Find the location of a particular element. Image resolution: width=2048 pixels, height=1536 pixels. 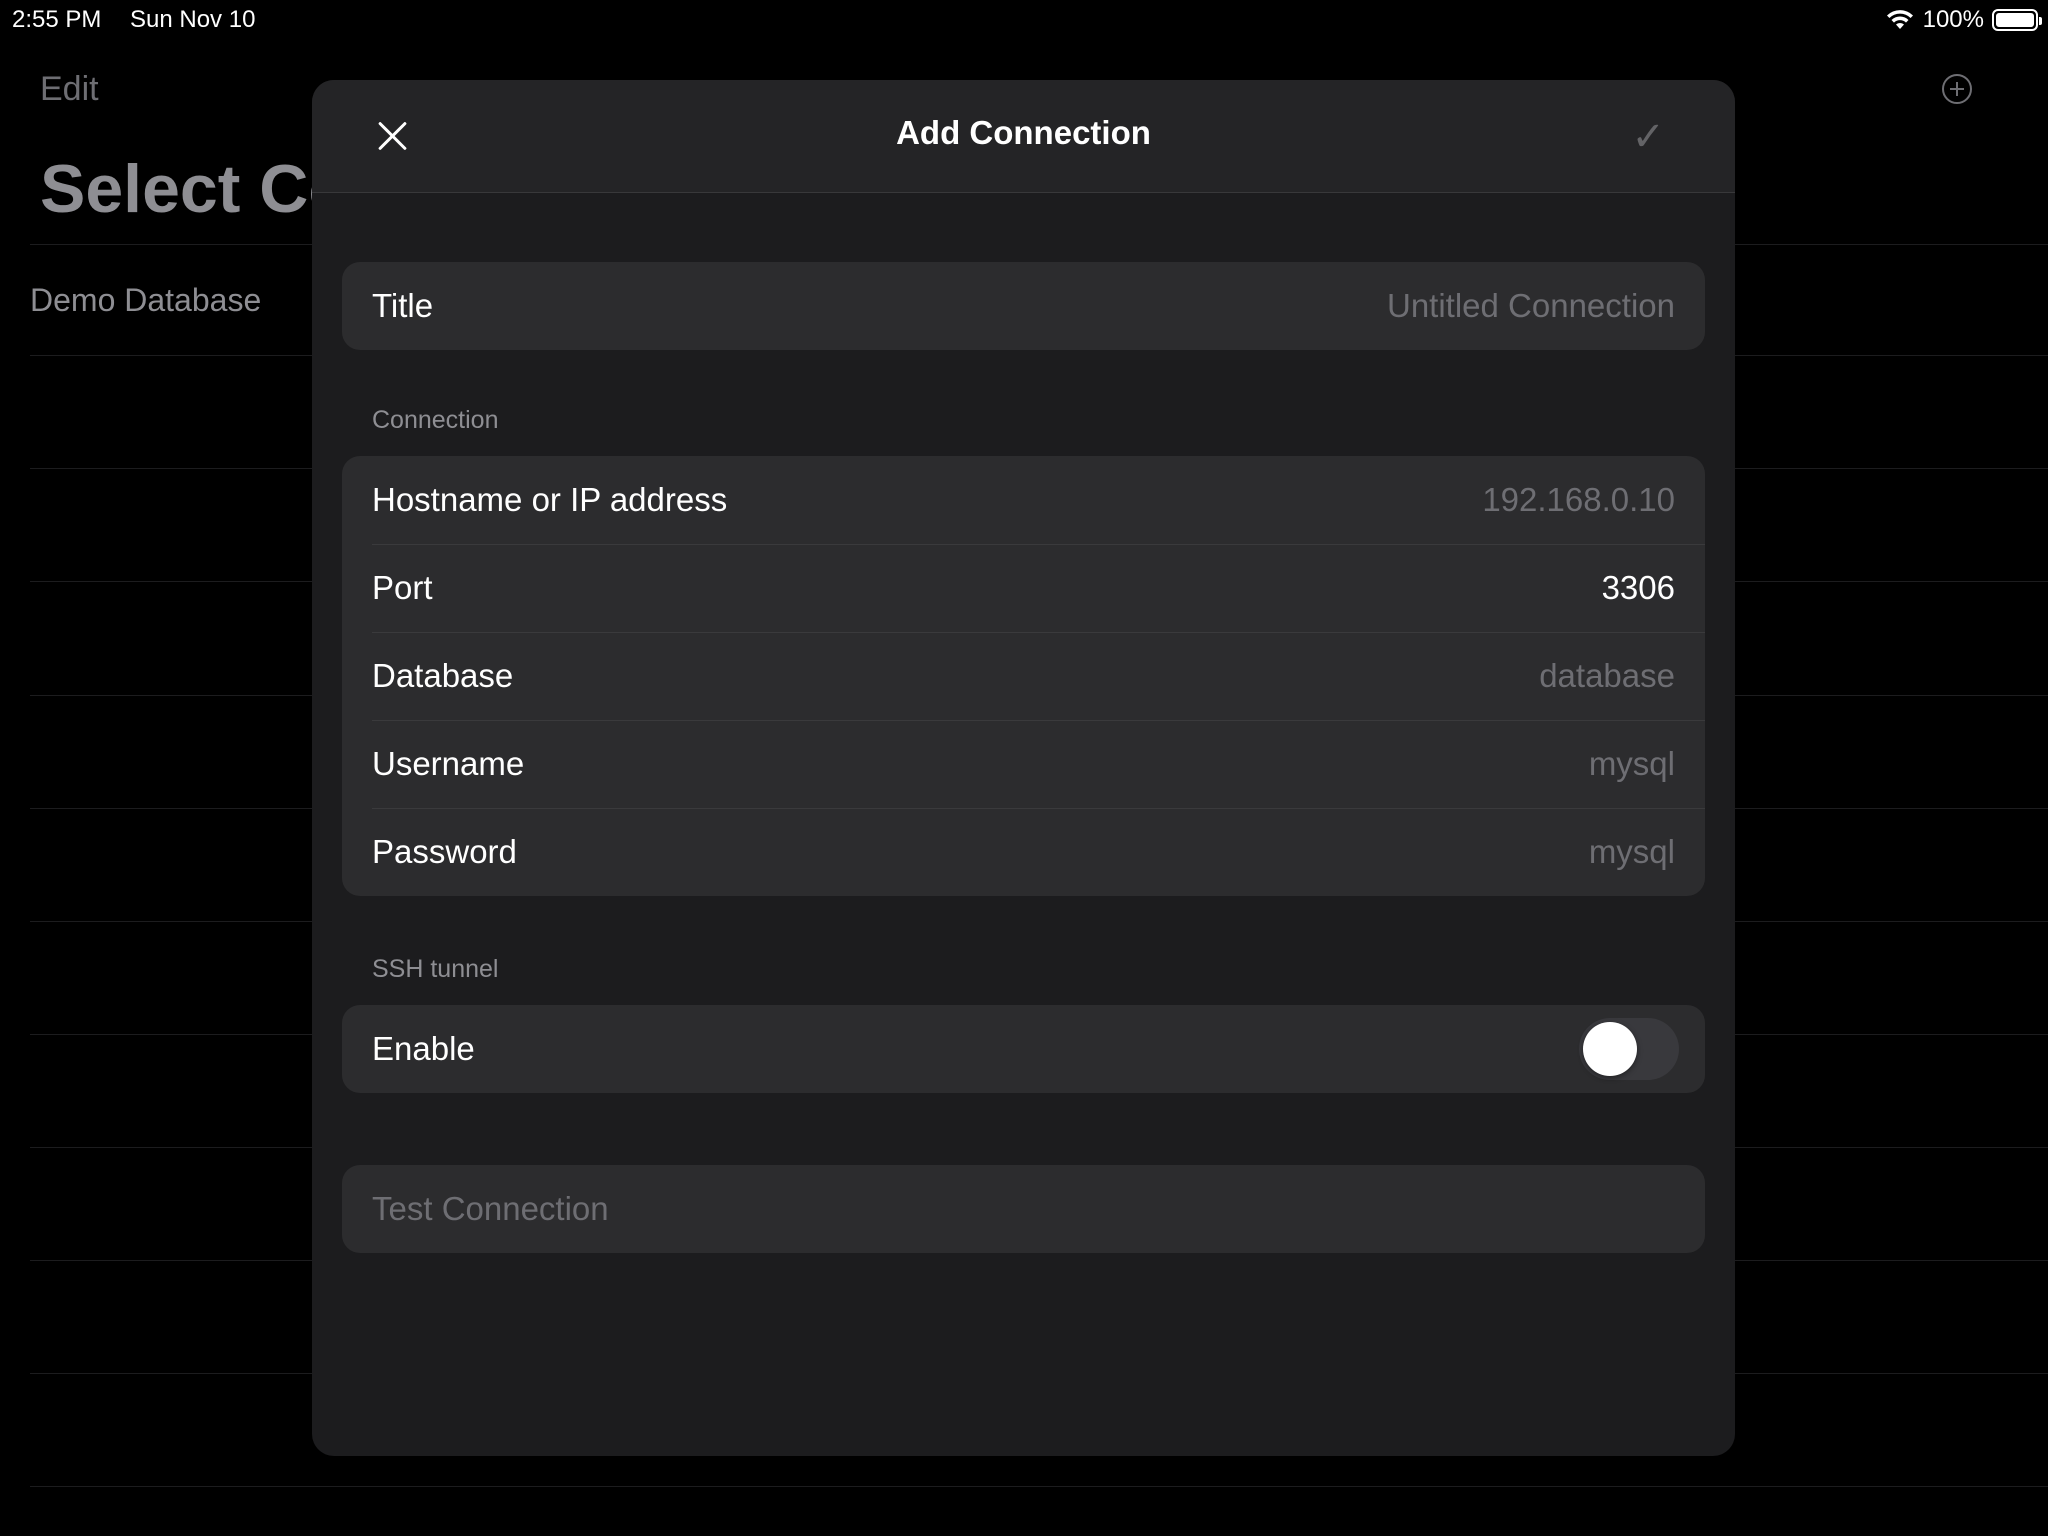

battery-icon is located at coordinates (2017, 20).